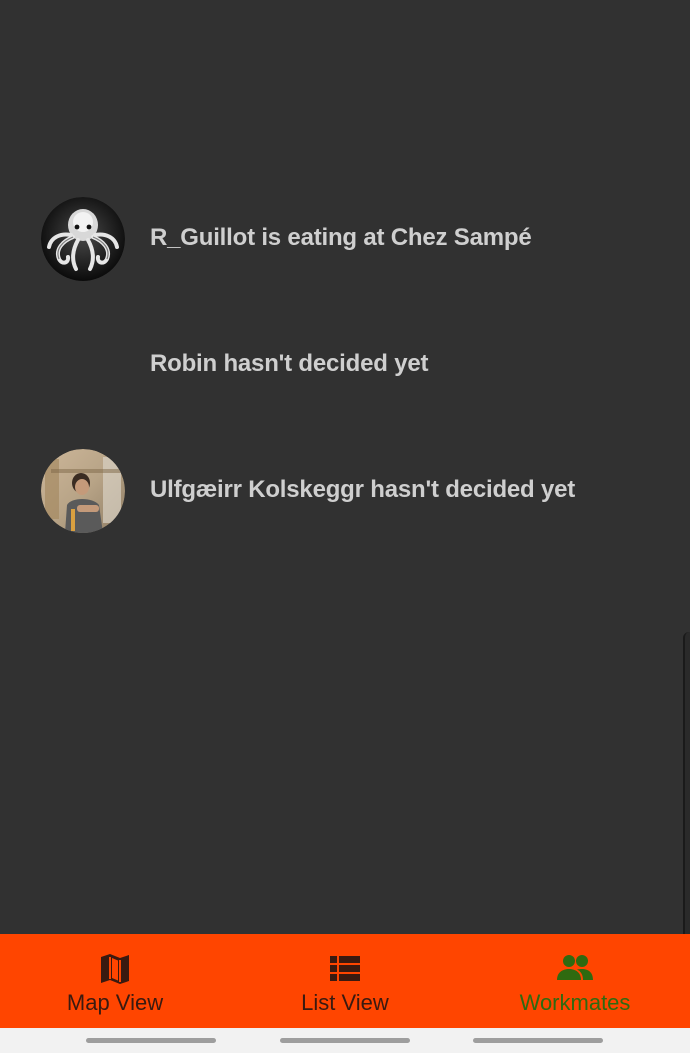 The height and width of the screenshot is (1053, 690). I want to click on map-icon, so click(115, 969).